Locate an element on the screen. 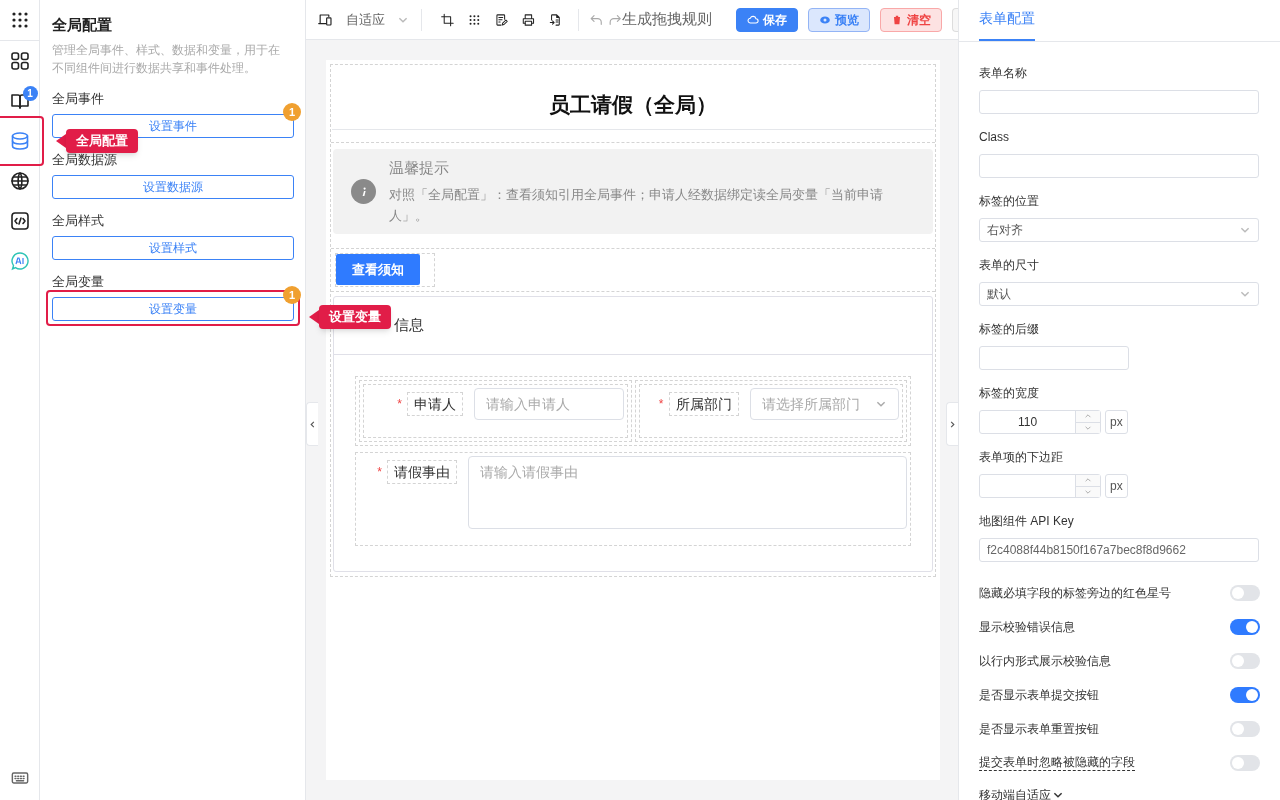 Image resolution: width=1280 pixels, height=800 pixels. setting-label: 标签的位置 is located at coordinates (1009, 201).